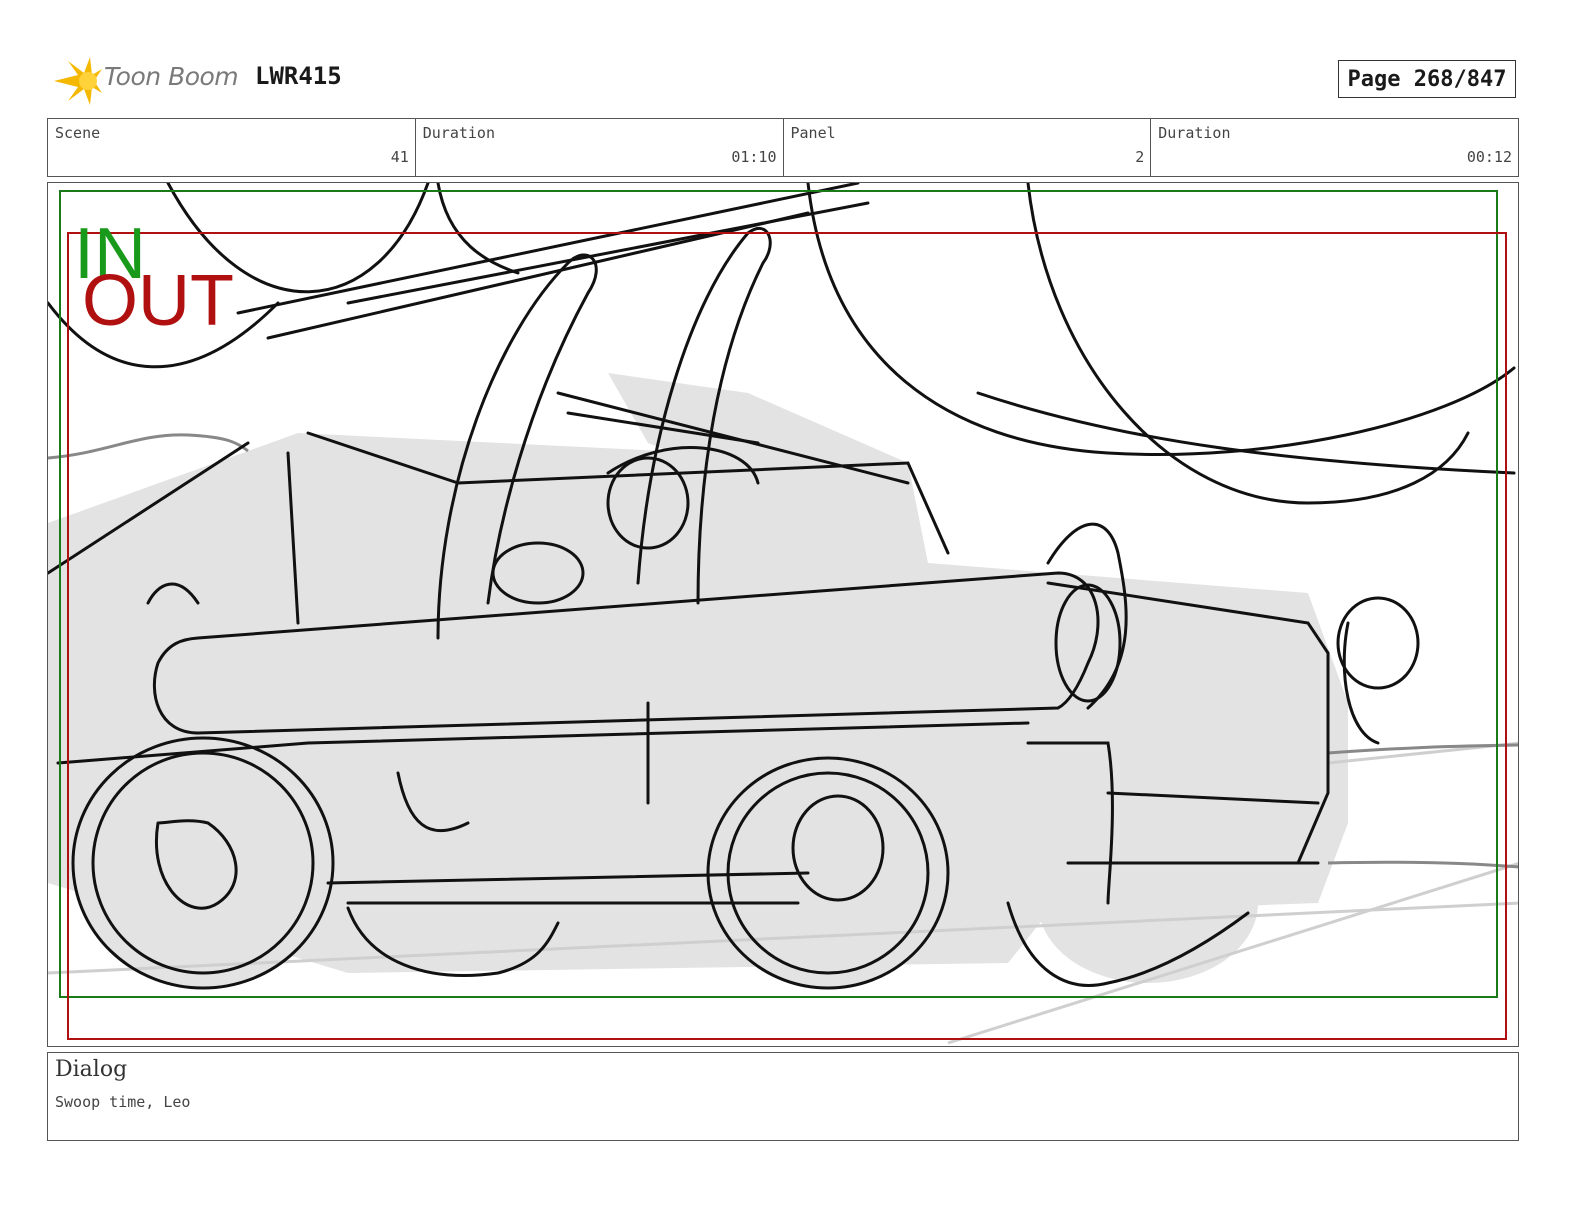 The width and height of the screenshot is (1584, 1224). Describe the element at coordinates (1489, 157) in the screenshot. I see `panel-duration-value: 00:12` at that location.